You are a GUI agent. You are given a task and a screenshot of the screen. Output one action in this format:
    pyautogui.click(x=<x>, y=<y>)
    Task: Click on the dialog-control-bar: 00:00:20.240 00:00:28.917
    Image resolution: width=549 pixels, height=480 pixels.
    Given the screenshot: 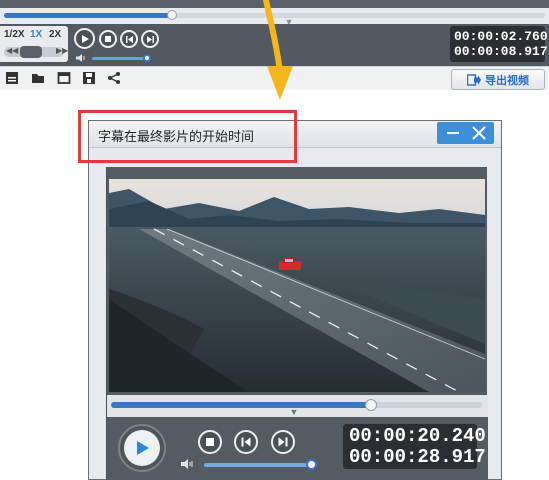 What is the action you would take?
    pyautogui.click(x=297, y=448)
    